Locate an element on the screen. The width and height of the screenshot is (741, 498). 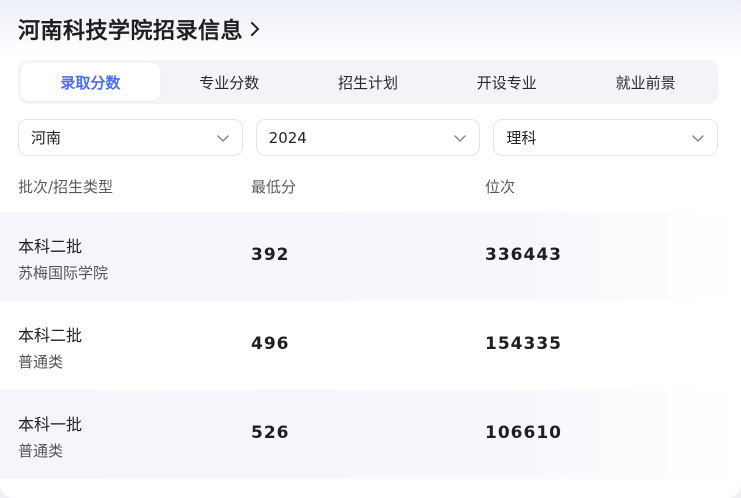
subject-select: 理科 is located at coordinates (606, 137).